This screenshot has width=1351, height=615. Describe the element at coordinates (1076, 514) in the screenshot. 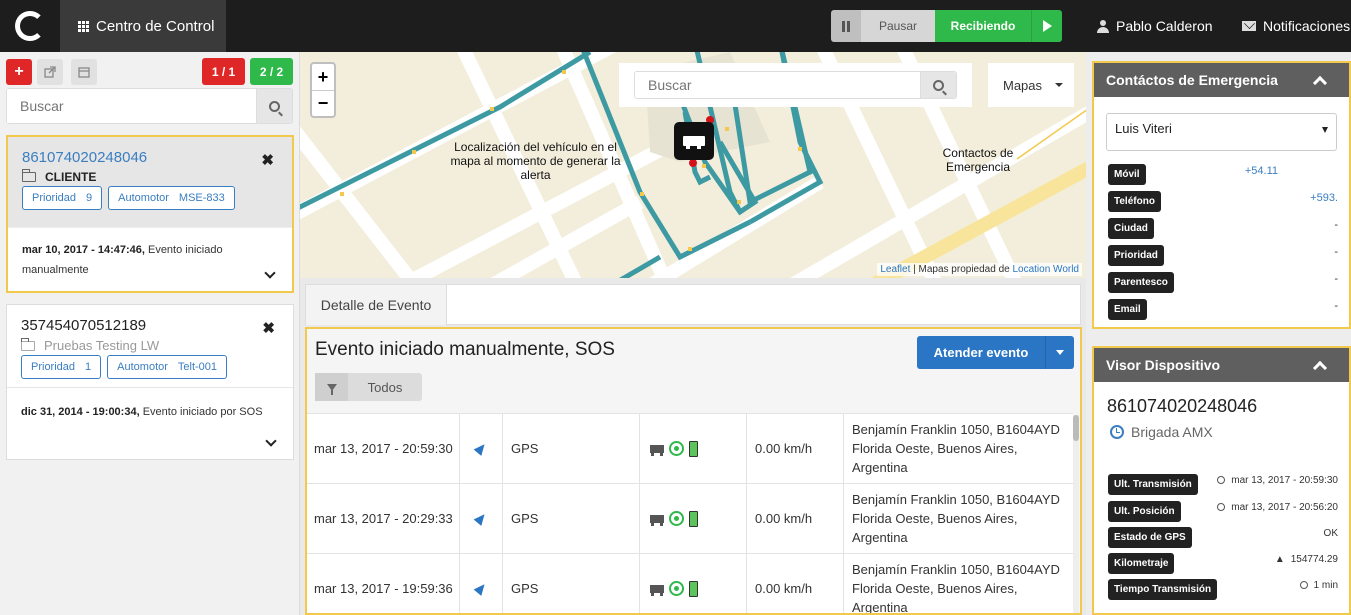

I see `table-scrollbar` at that location.